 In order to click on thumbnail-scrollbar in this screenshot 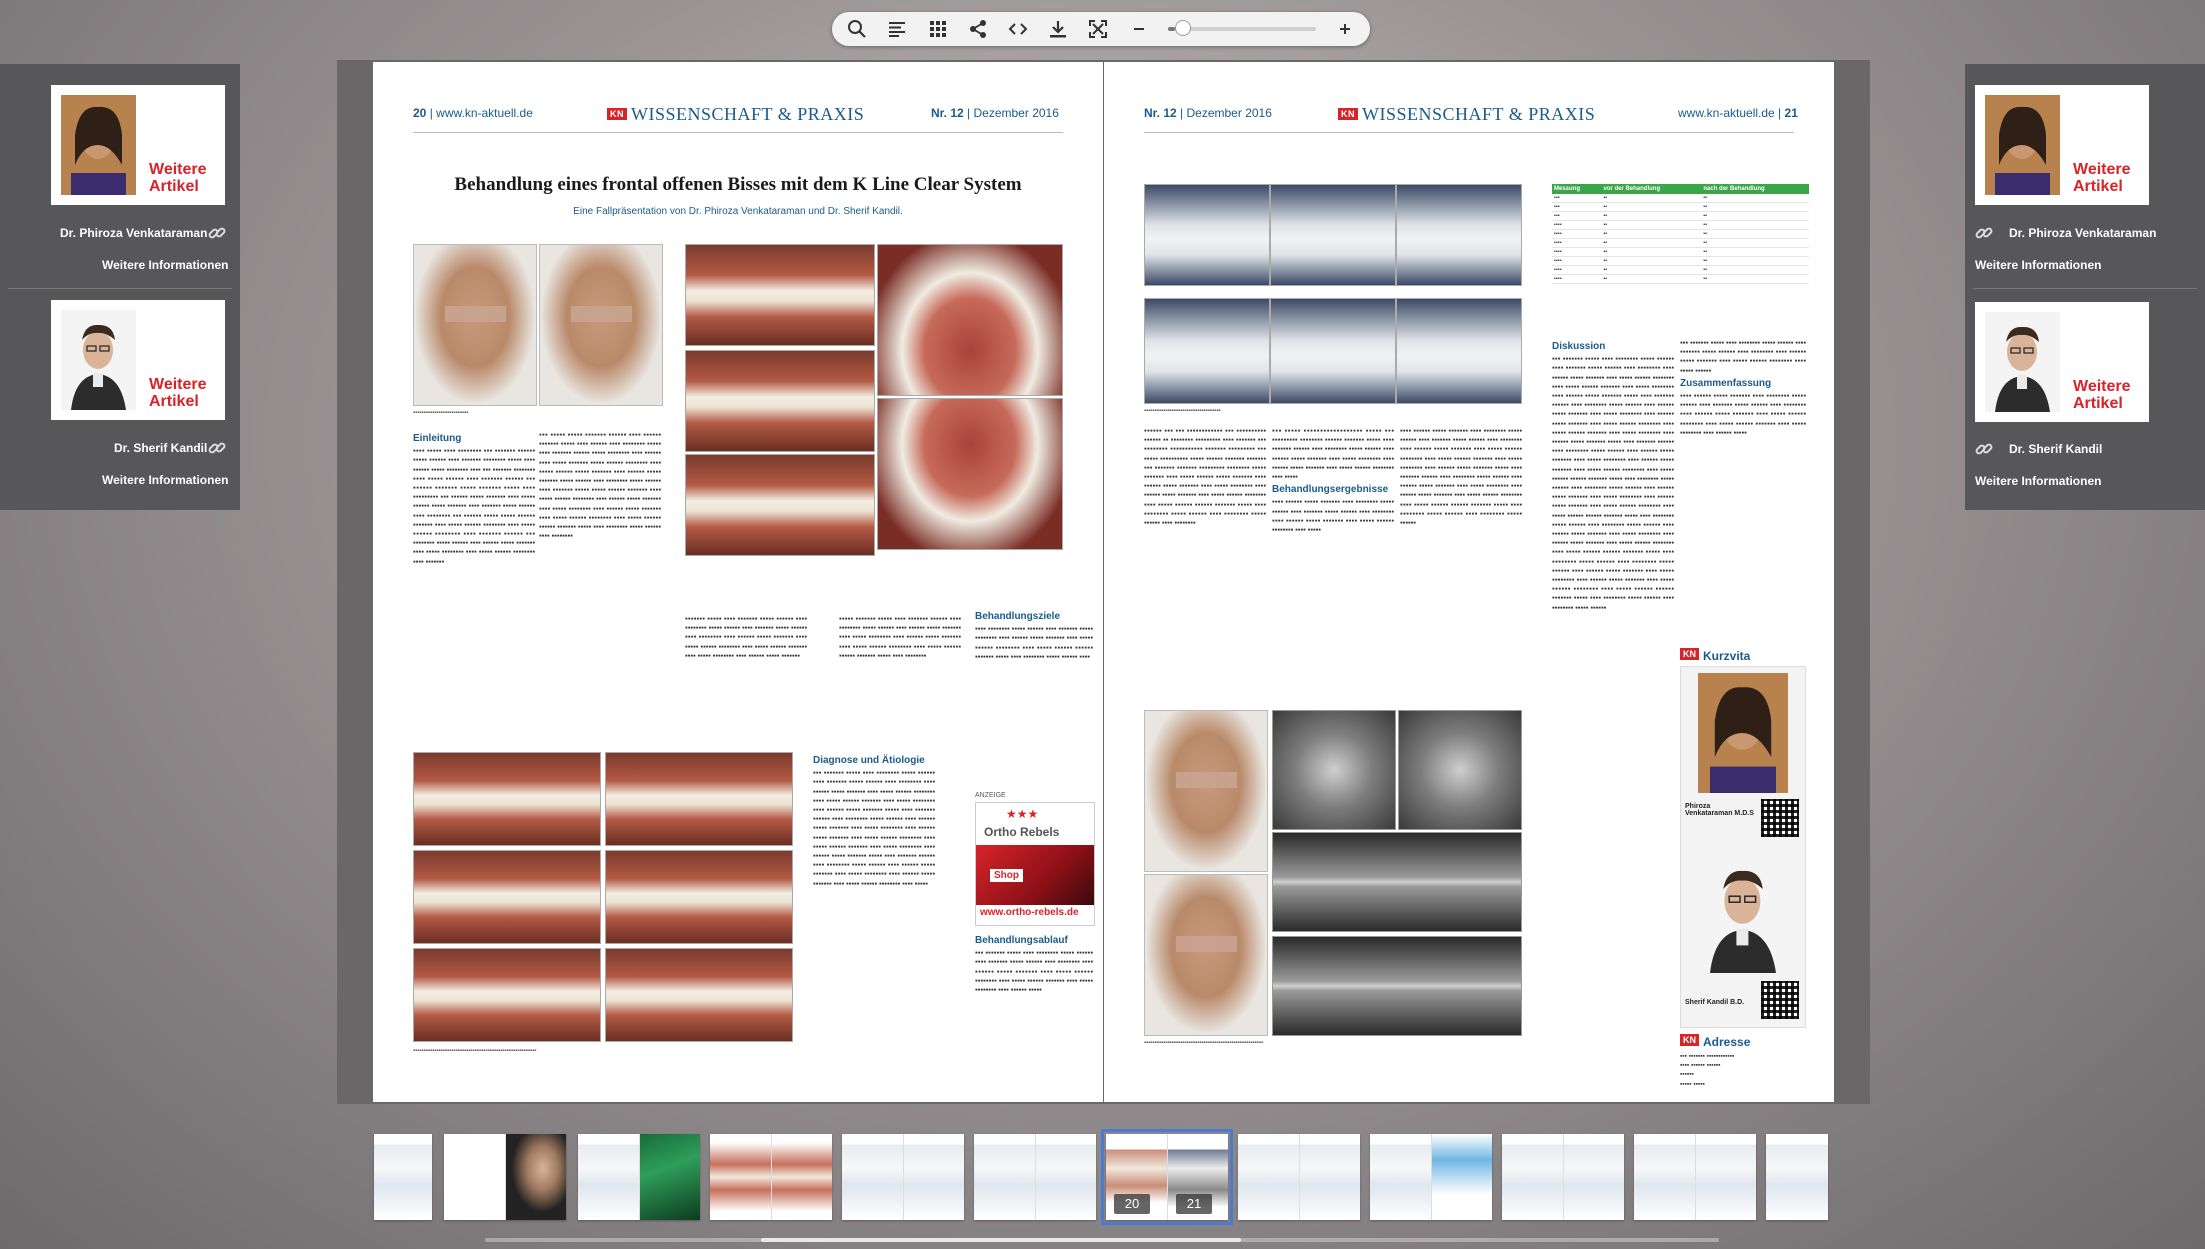, I will do `click(1102, 1240)`.